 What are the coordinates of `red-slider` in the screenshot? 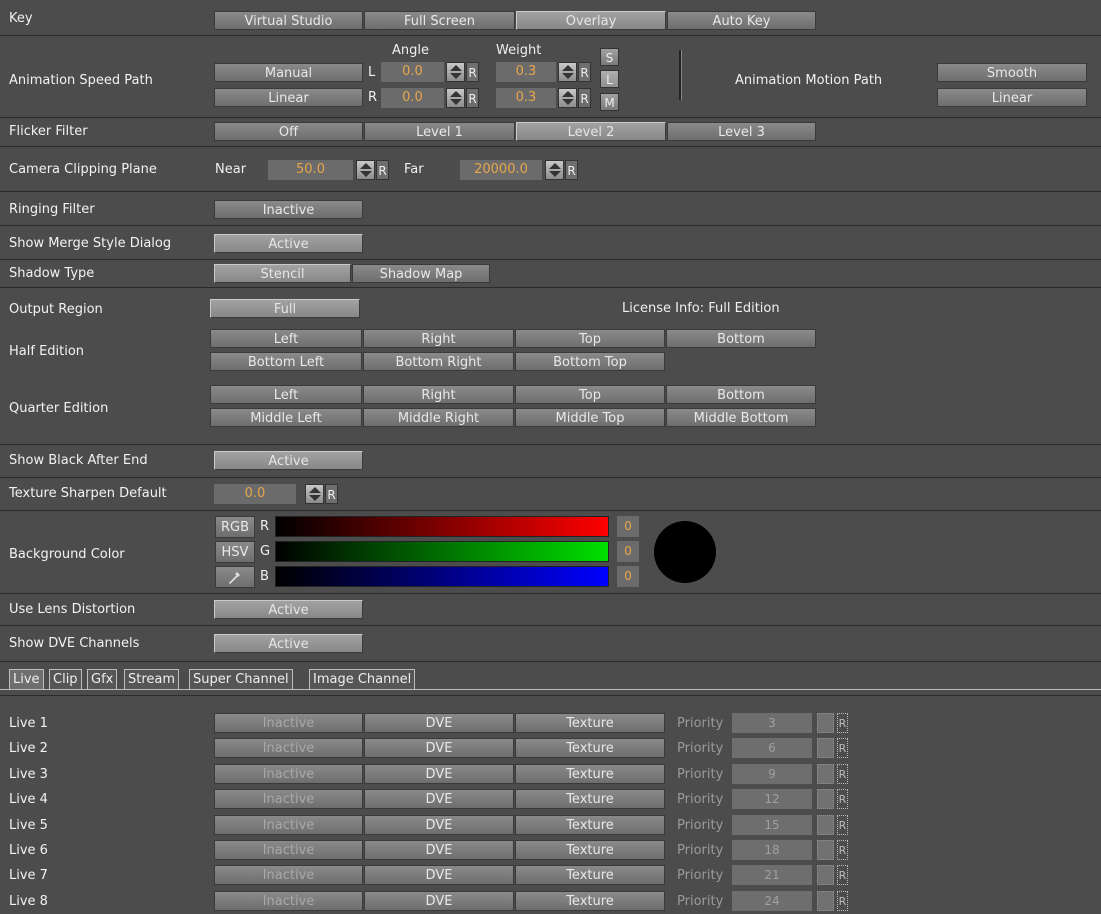 It's located at (442, 526).